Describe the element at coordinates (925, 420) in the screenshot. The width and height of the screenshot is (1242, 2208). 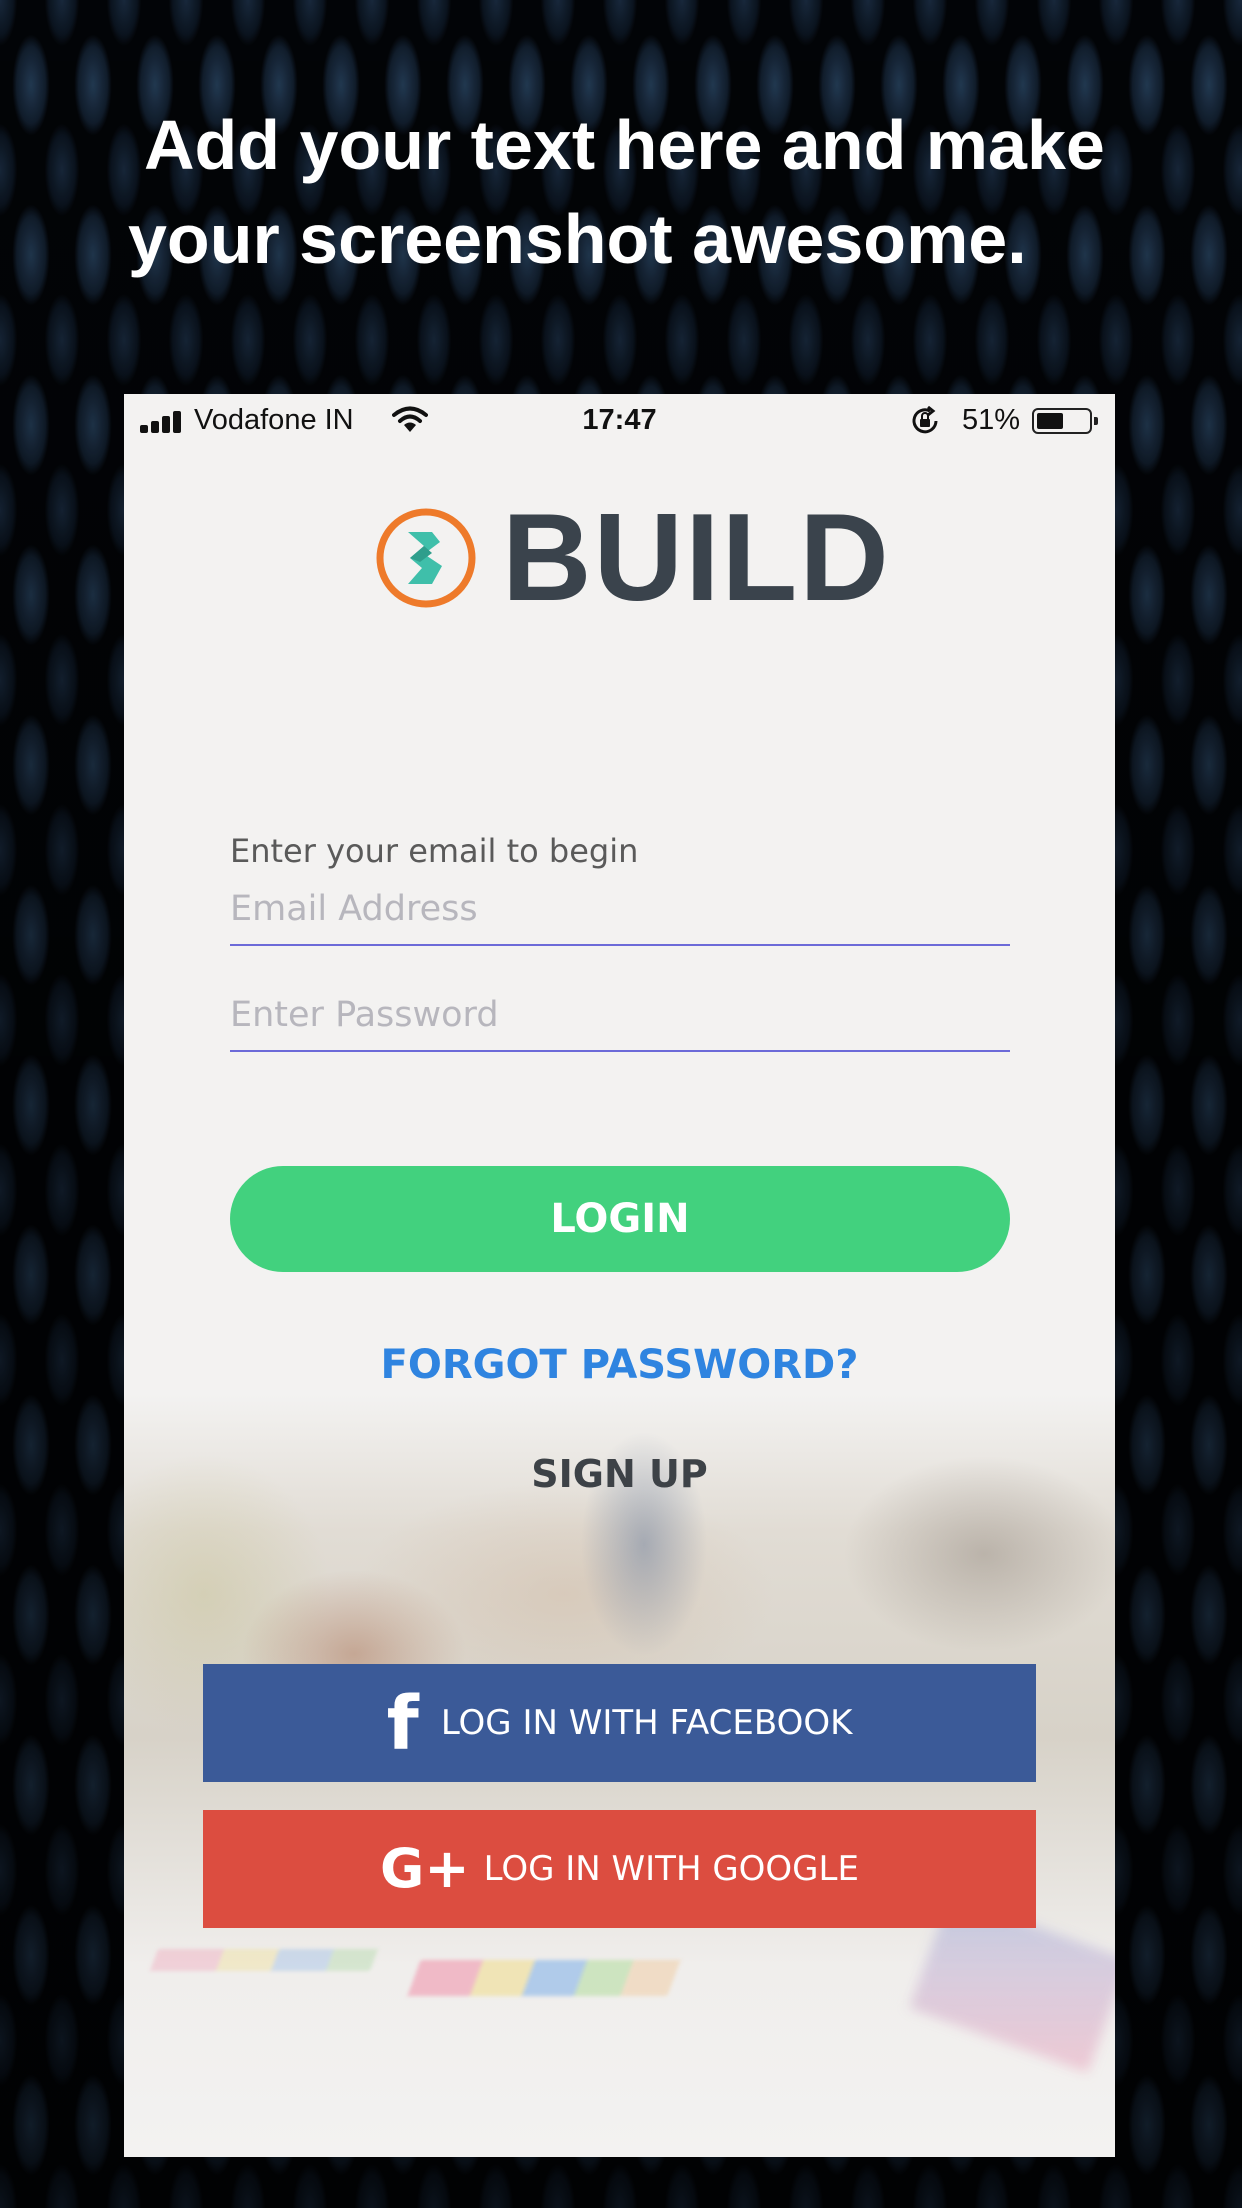
I see `rotation-lock-icon` at that location.